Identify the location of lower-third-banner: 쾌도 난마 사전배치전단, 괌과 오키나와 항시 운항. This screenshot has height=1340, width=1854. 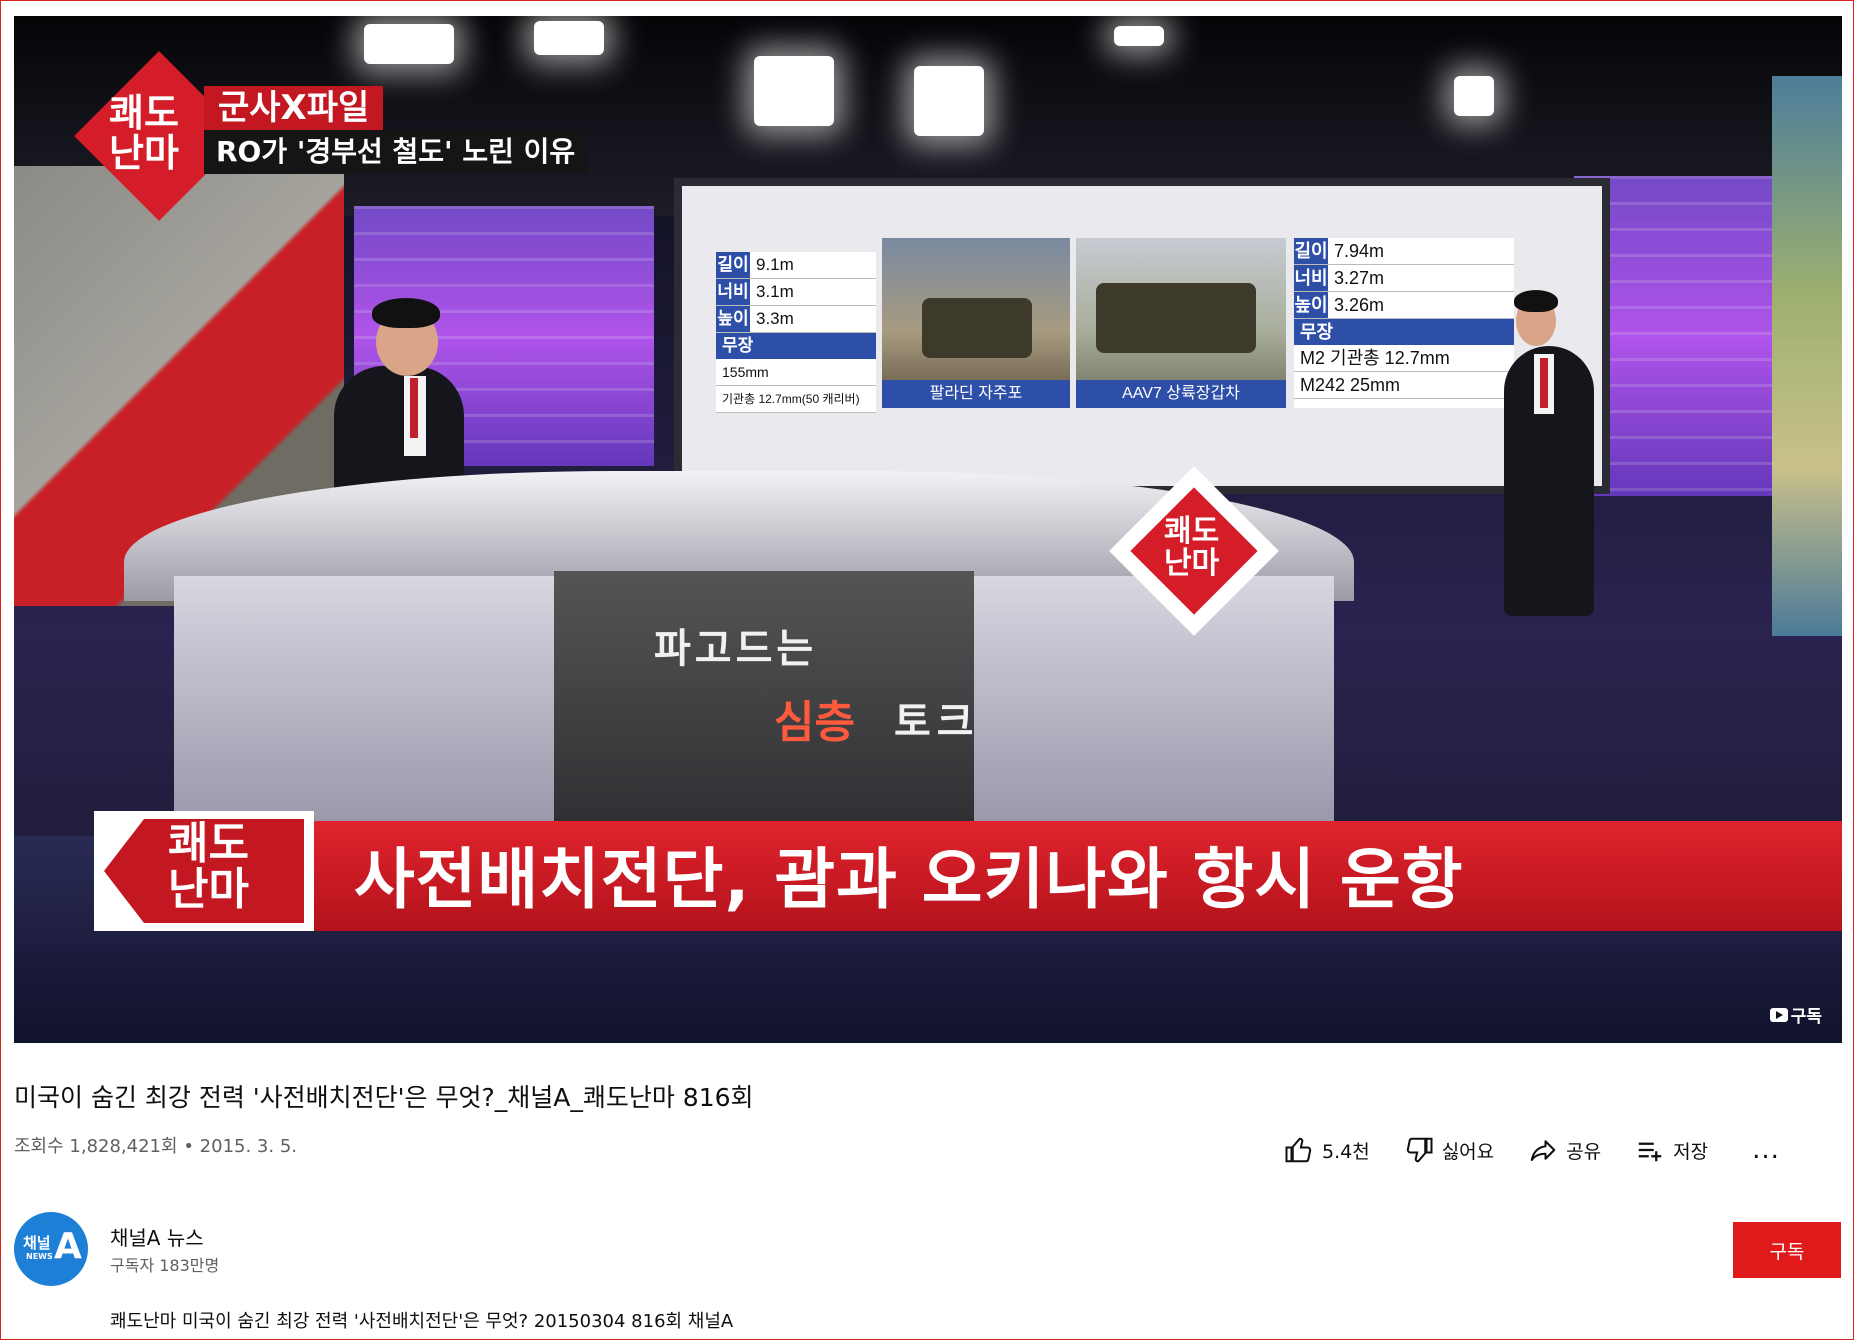
(928, 871).